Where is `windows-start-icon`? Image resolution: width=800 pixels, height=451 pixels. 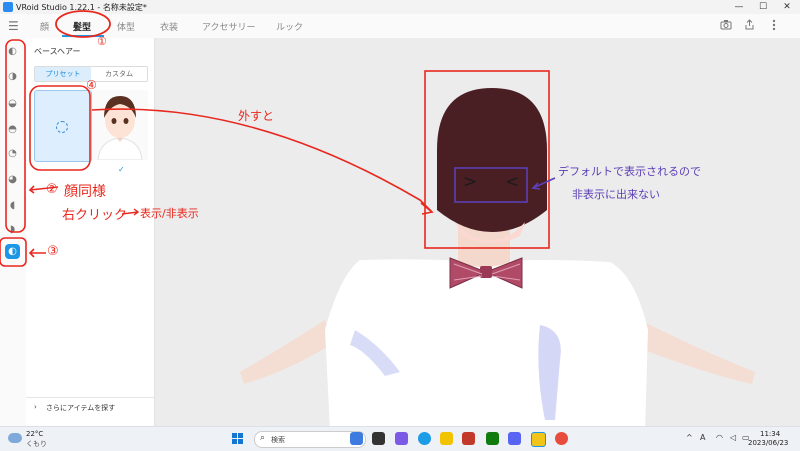 windows-start-icon is located at coordinates (238, 439).